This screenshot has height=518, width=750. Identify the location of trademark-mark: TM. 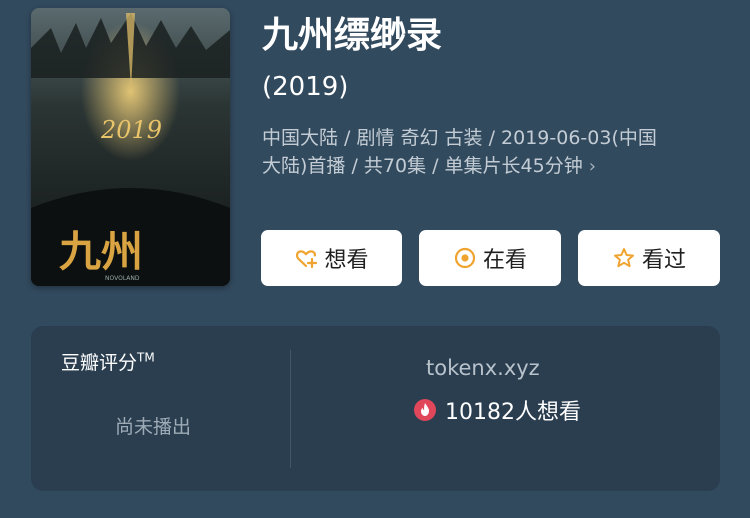
(146, 357).